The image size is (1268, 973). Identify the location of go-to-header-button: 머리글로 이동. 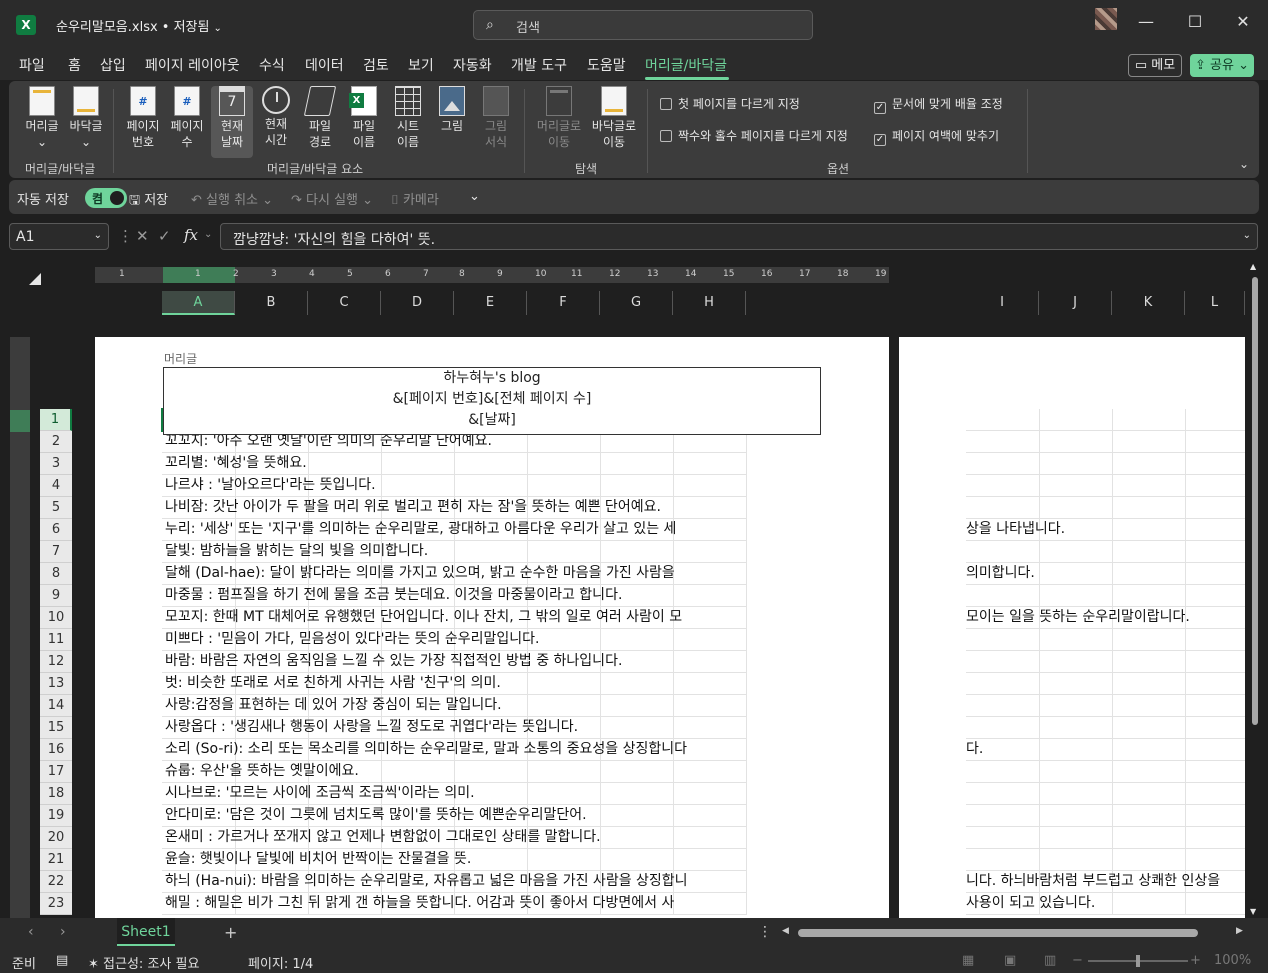
(559, 118).